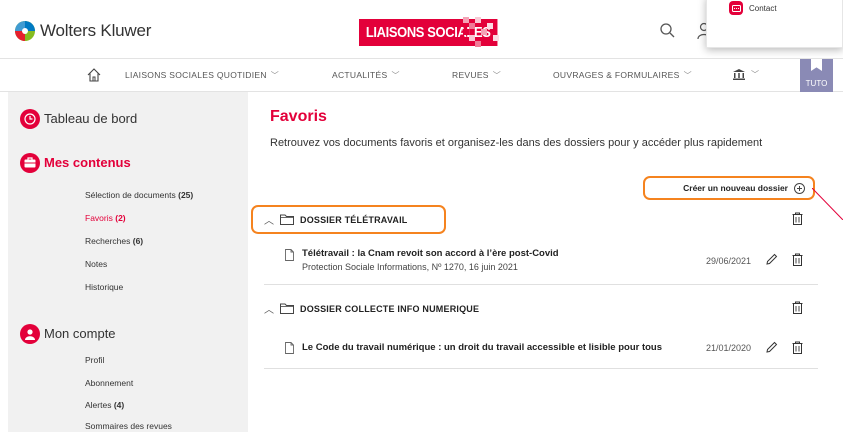 This screenshot has width=843, height=432. I want to click on sidebar-item-label: Sommaires des revues, so click(128, 426).